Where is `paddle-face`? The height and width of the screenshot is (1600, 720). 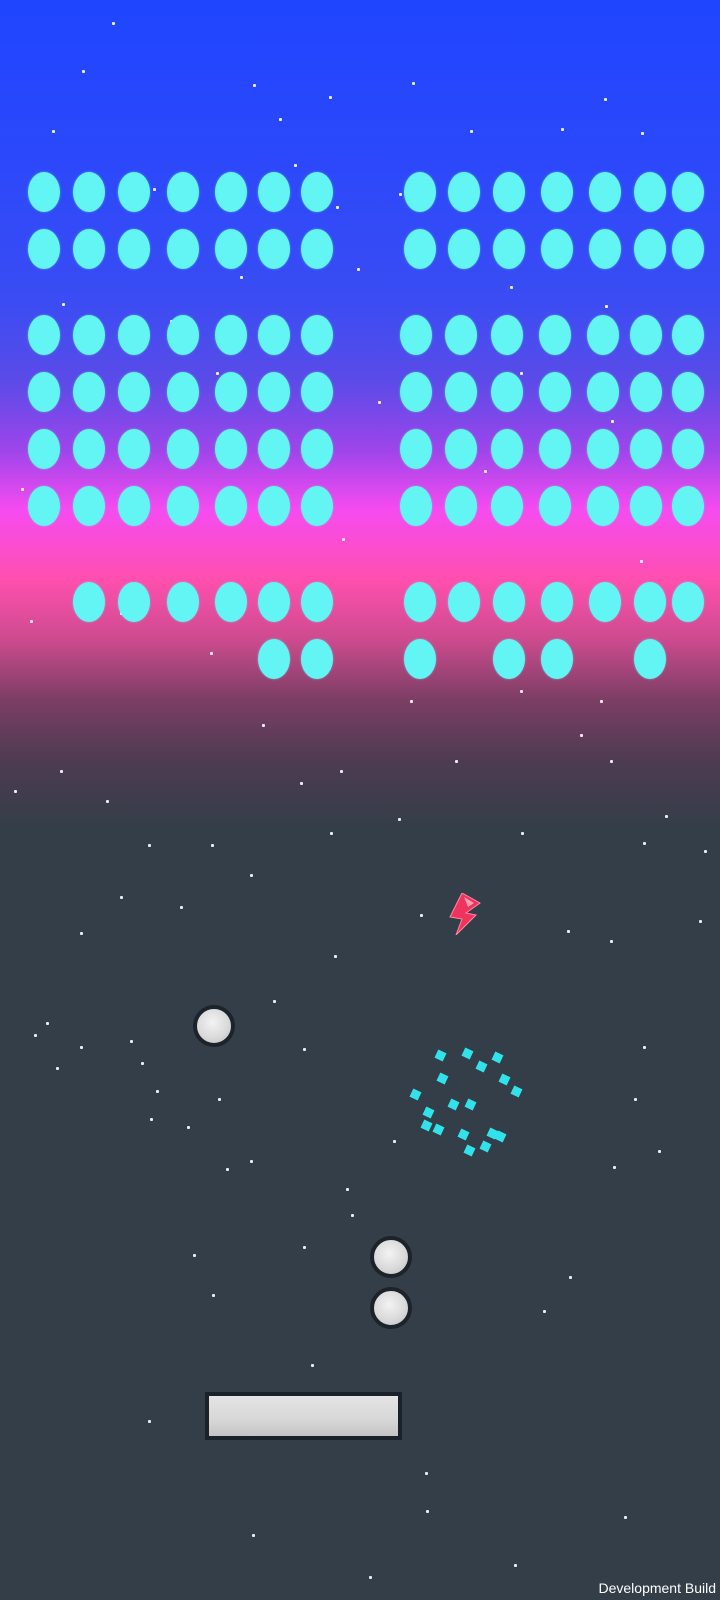 paddle-face is located at coordinates (303, 1416).